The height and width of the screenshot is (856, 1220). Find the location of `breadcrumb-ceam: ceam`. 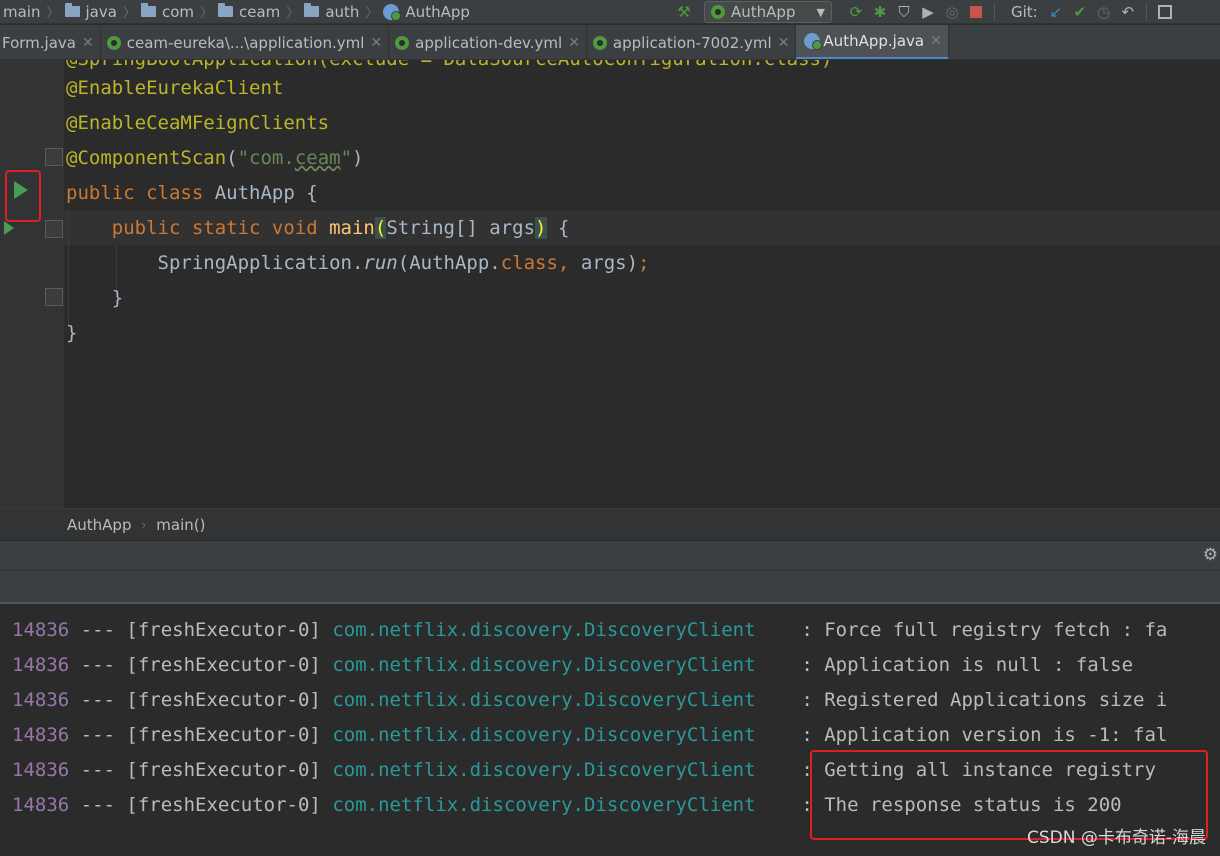

breadcrumb-ceam: ceam is located at coordinates (249, 12).